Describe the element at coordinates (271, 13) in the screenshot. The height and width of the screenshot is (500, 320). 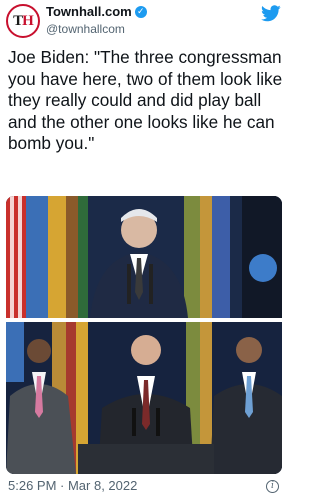
I see `twitter-bird-icon` at that location.